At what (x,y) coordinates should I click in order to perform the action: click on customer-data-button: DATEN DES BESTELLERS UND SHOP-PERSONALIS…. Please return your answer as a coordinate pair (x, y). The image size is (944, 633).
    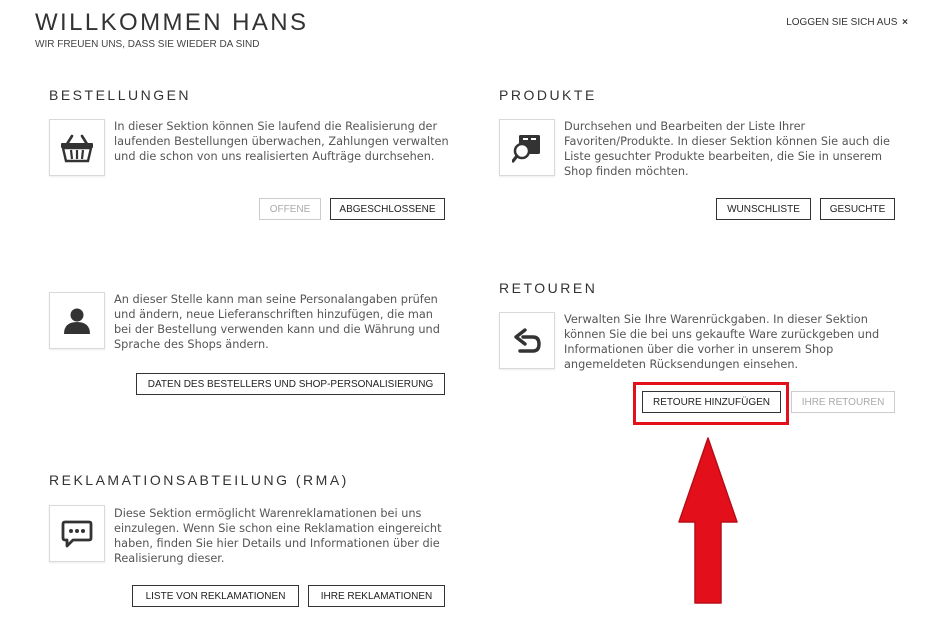
    Looking at the image, I should click on (290, 384).